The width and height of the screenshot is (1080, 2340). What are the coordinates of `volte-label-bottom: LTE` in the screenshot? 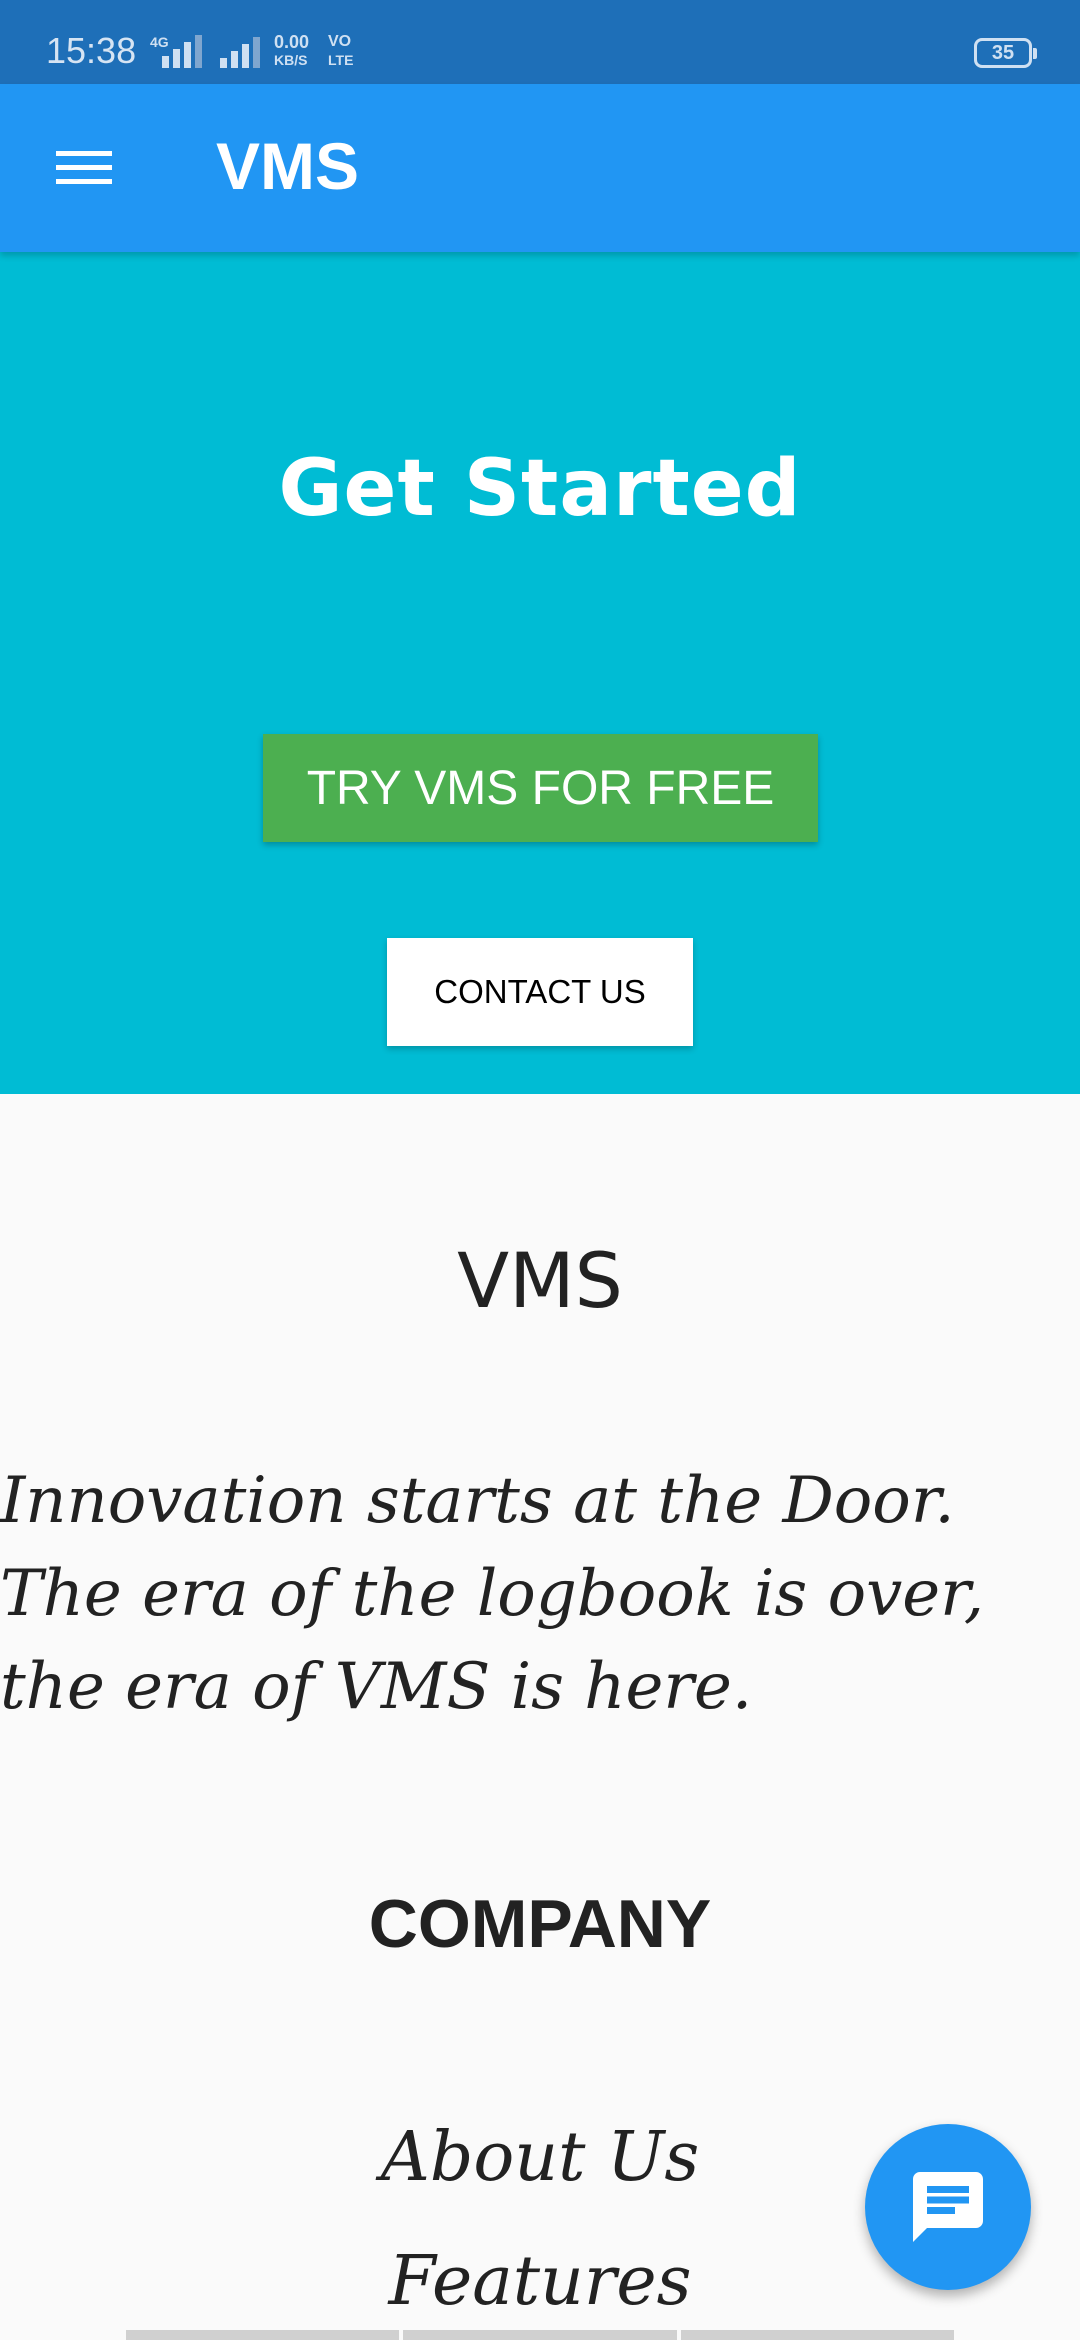 It's located at (341, 60).